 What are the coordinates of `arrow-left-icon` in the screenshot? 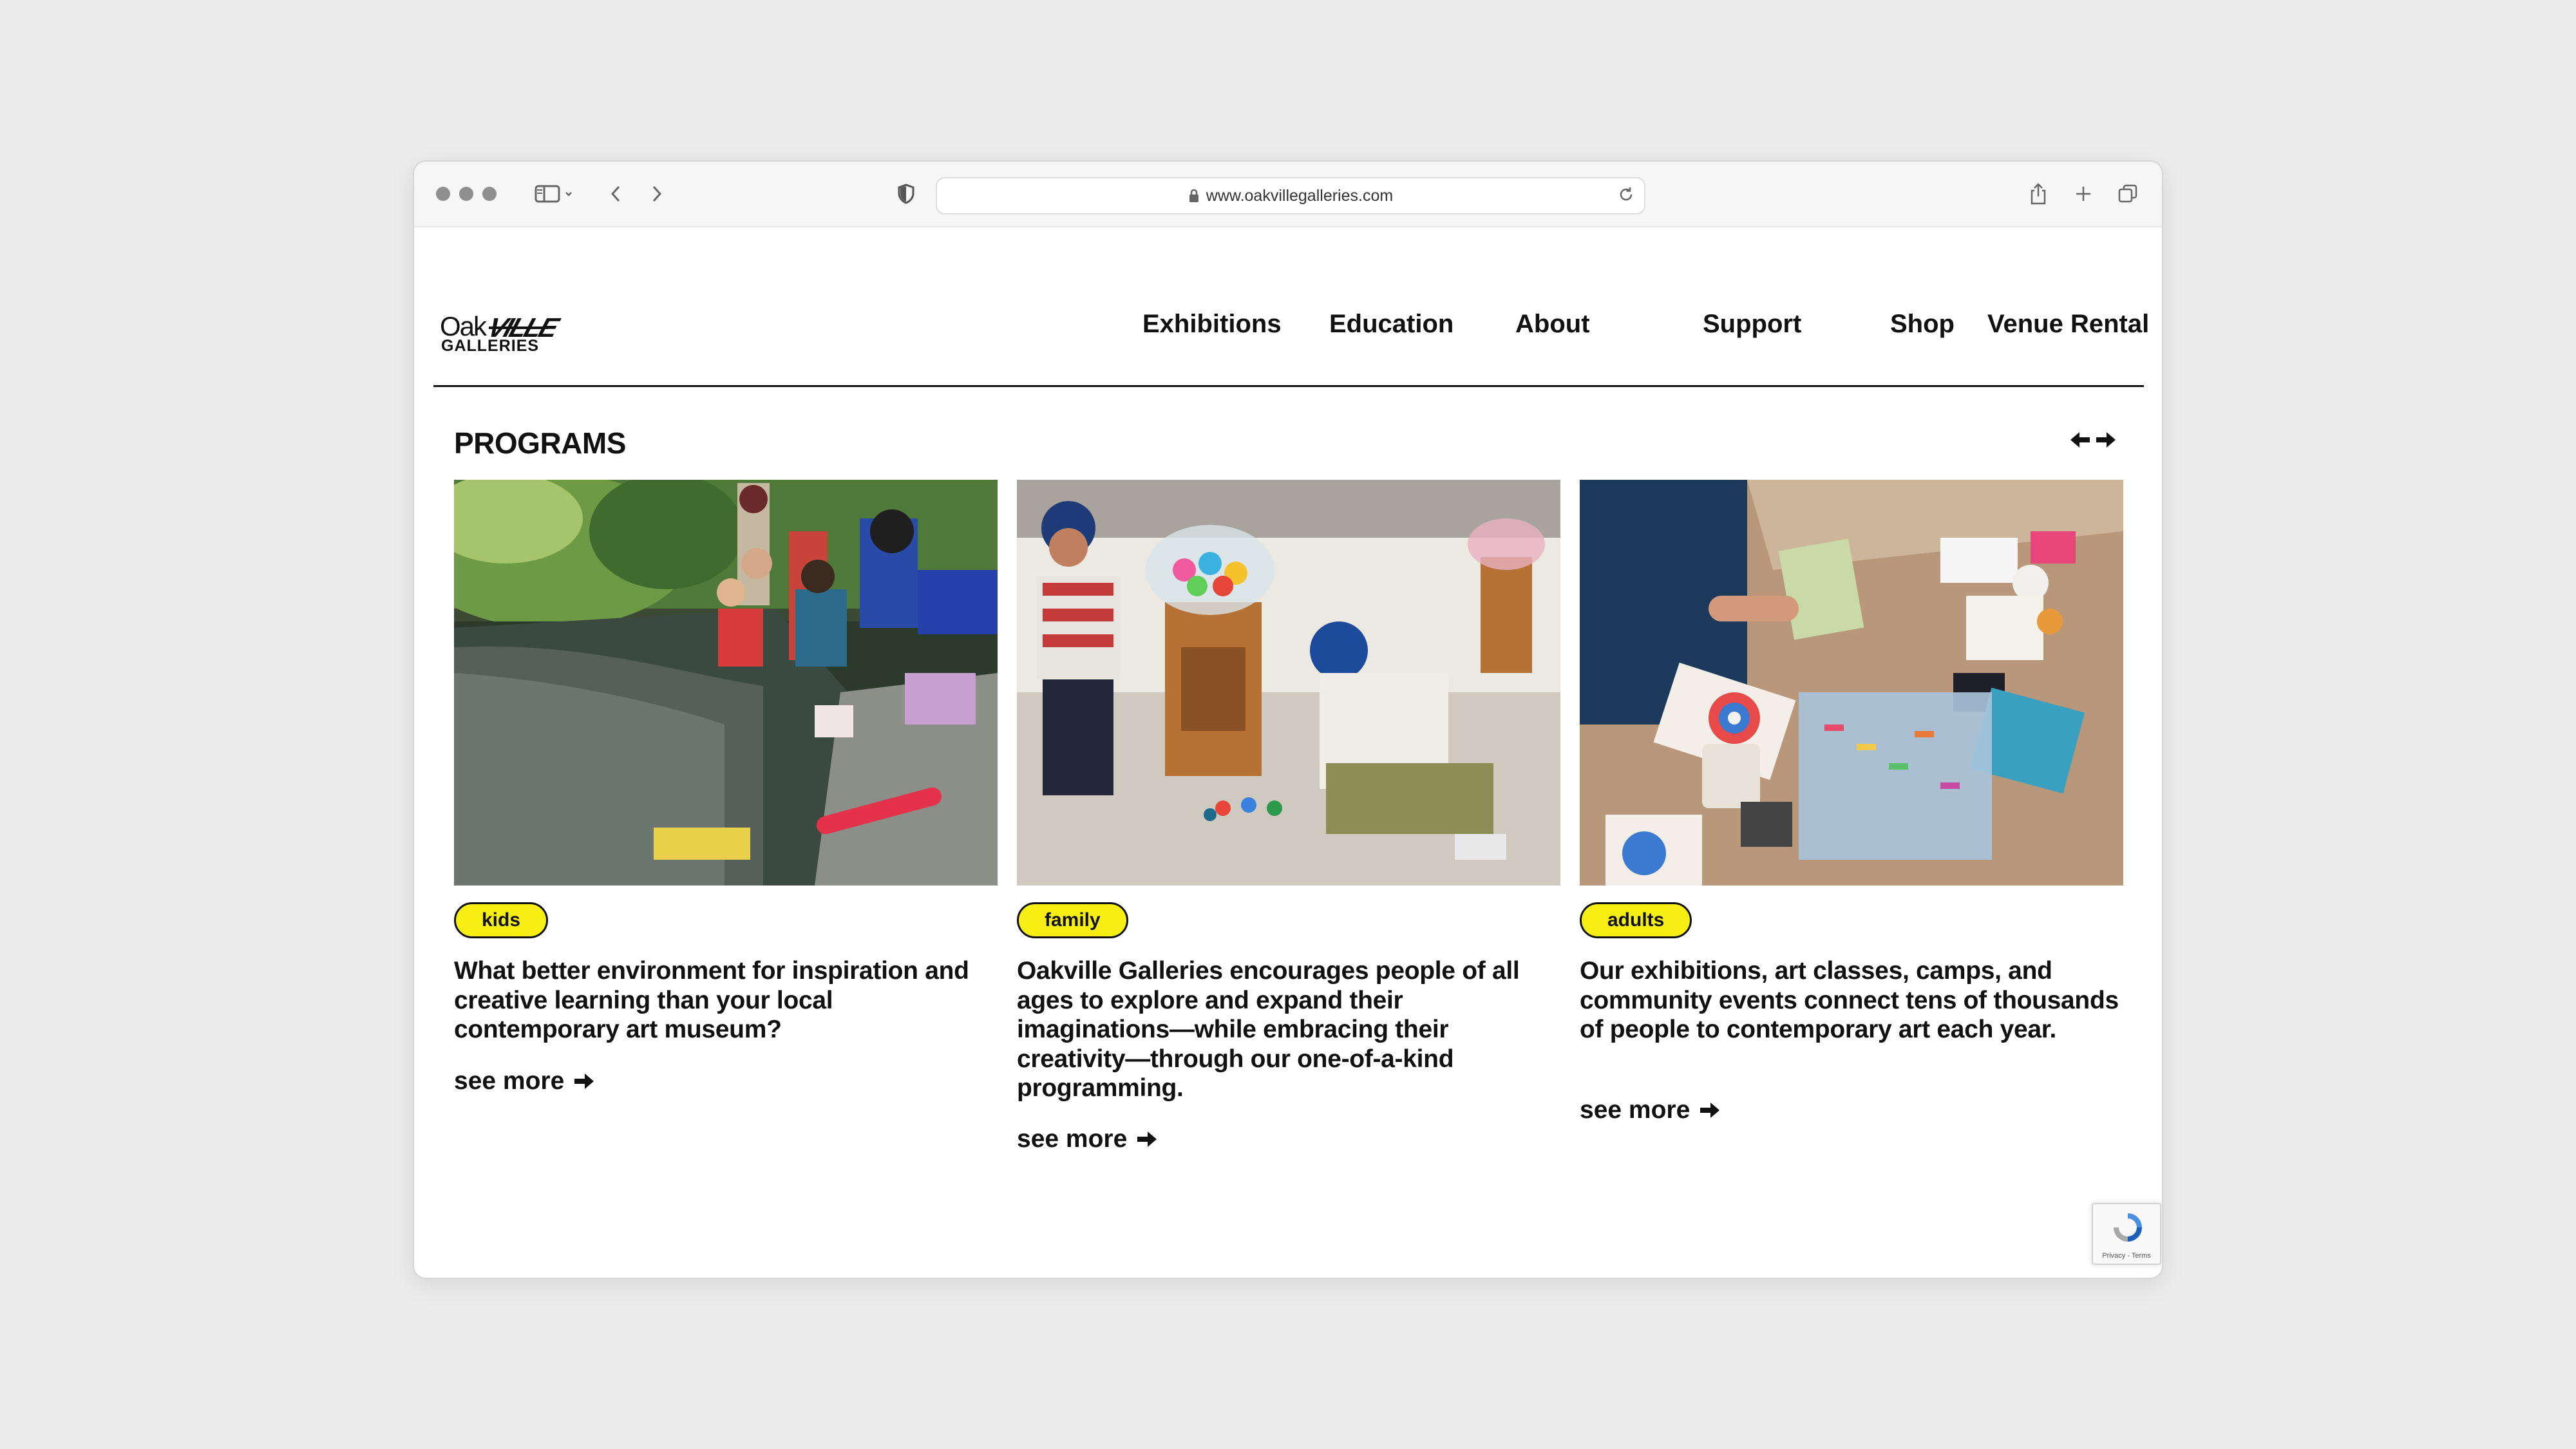 It's located at (2080, 440).